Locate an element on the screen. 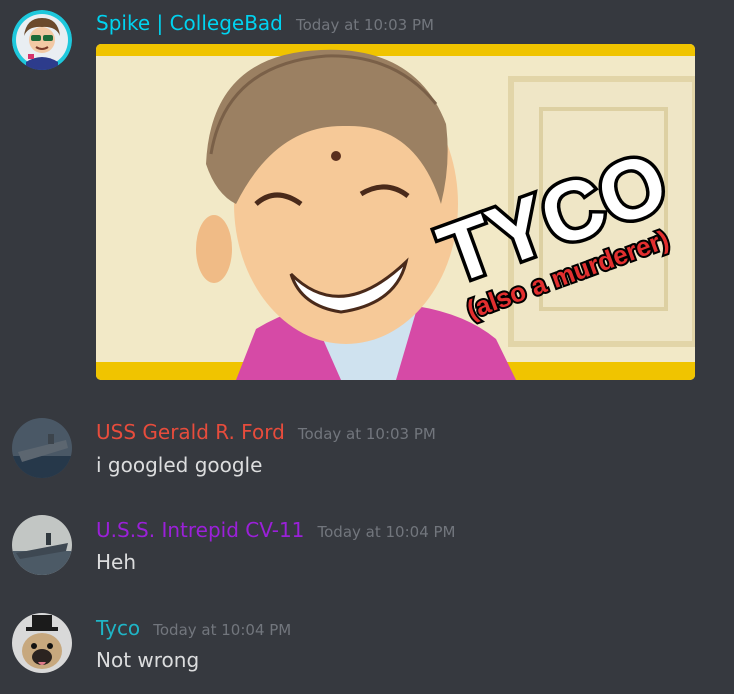  username: Spike | CollegeBad is located at coordinates (189, 23).